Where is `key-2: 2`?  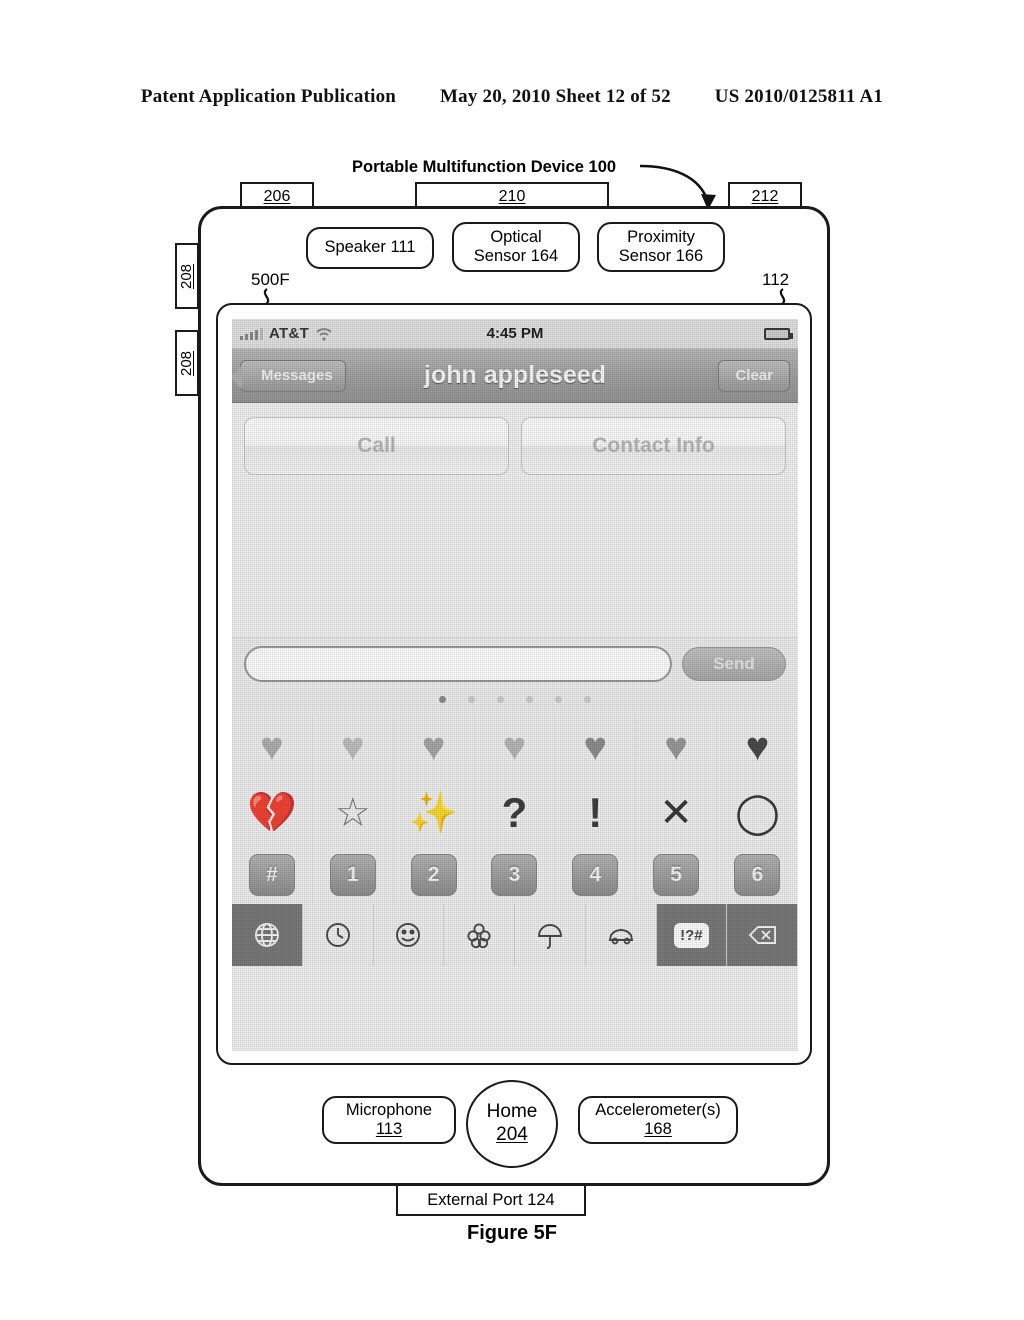
key-2: 2 is located at coordinates (434, 875).